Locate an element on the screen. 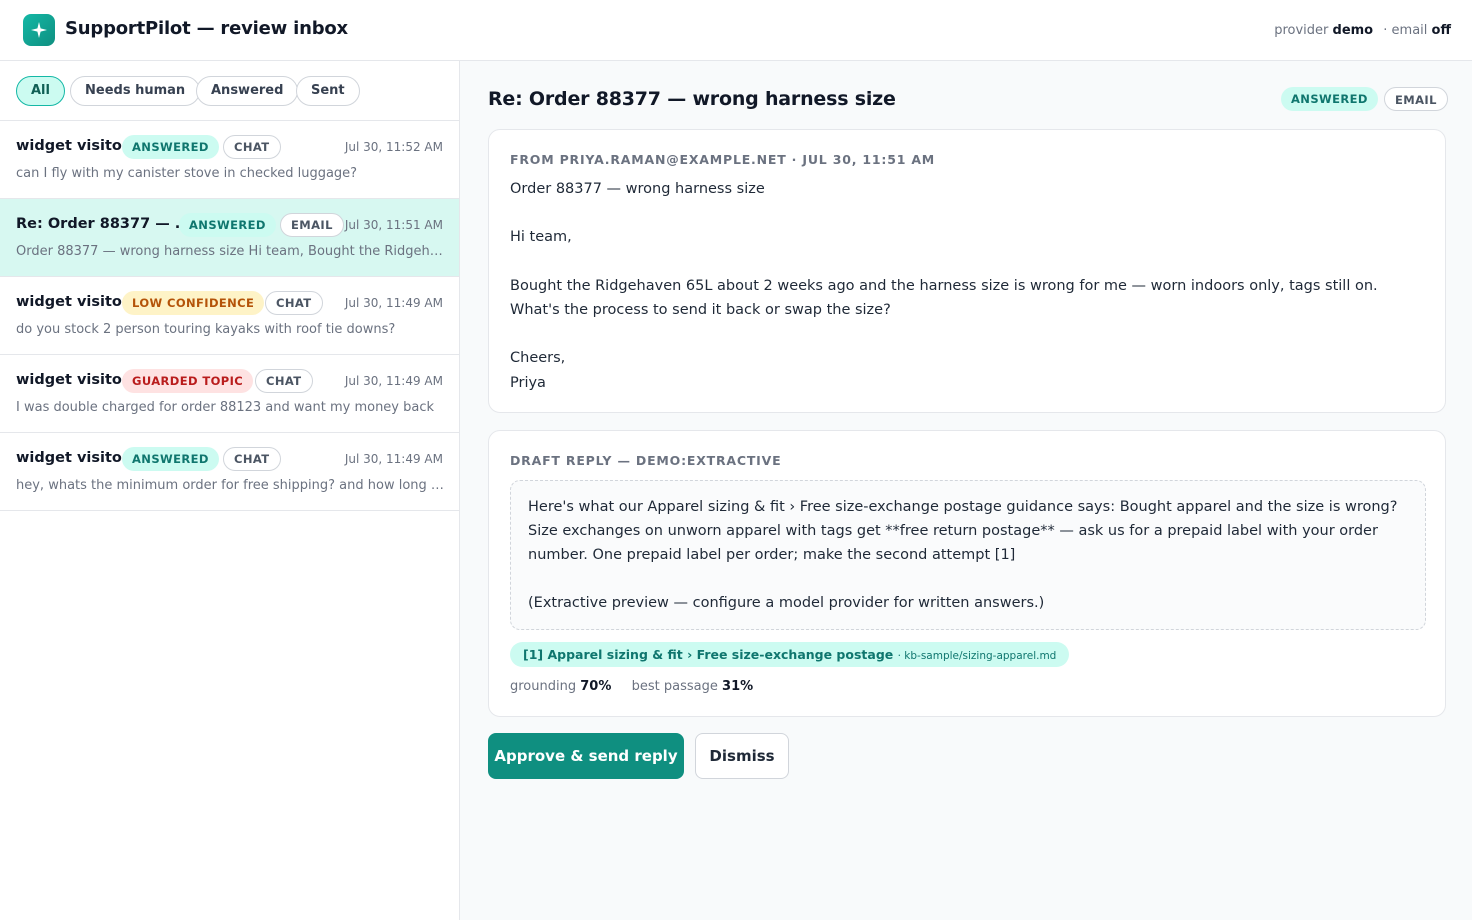 The width and height of the screenshot is (1472, 920). provider-status: provider demo · email off is located at coordinates (1362, 30).